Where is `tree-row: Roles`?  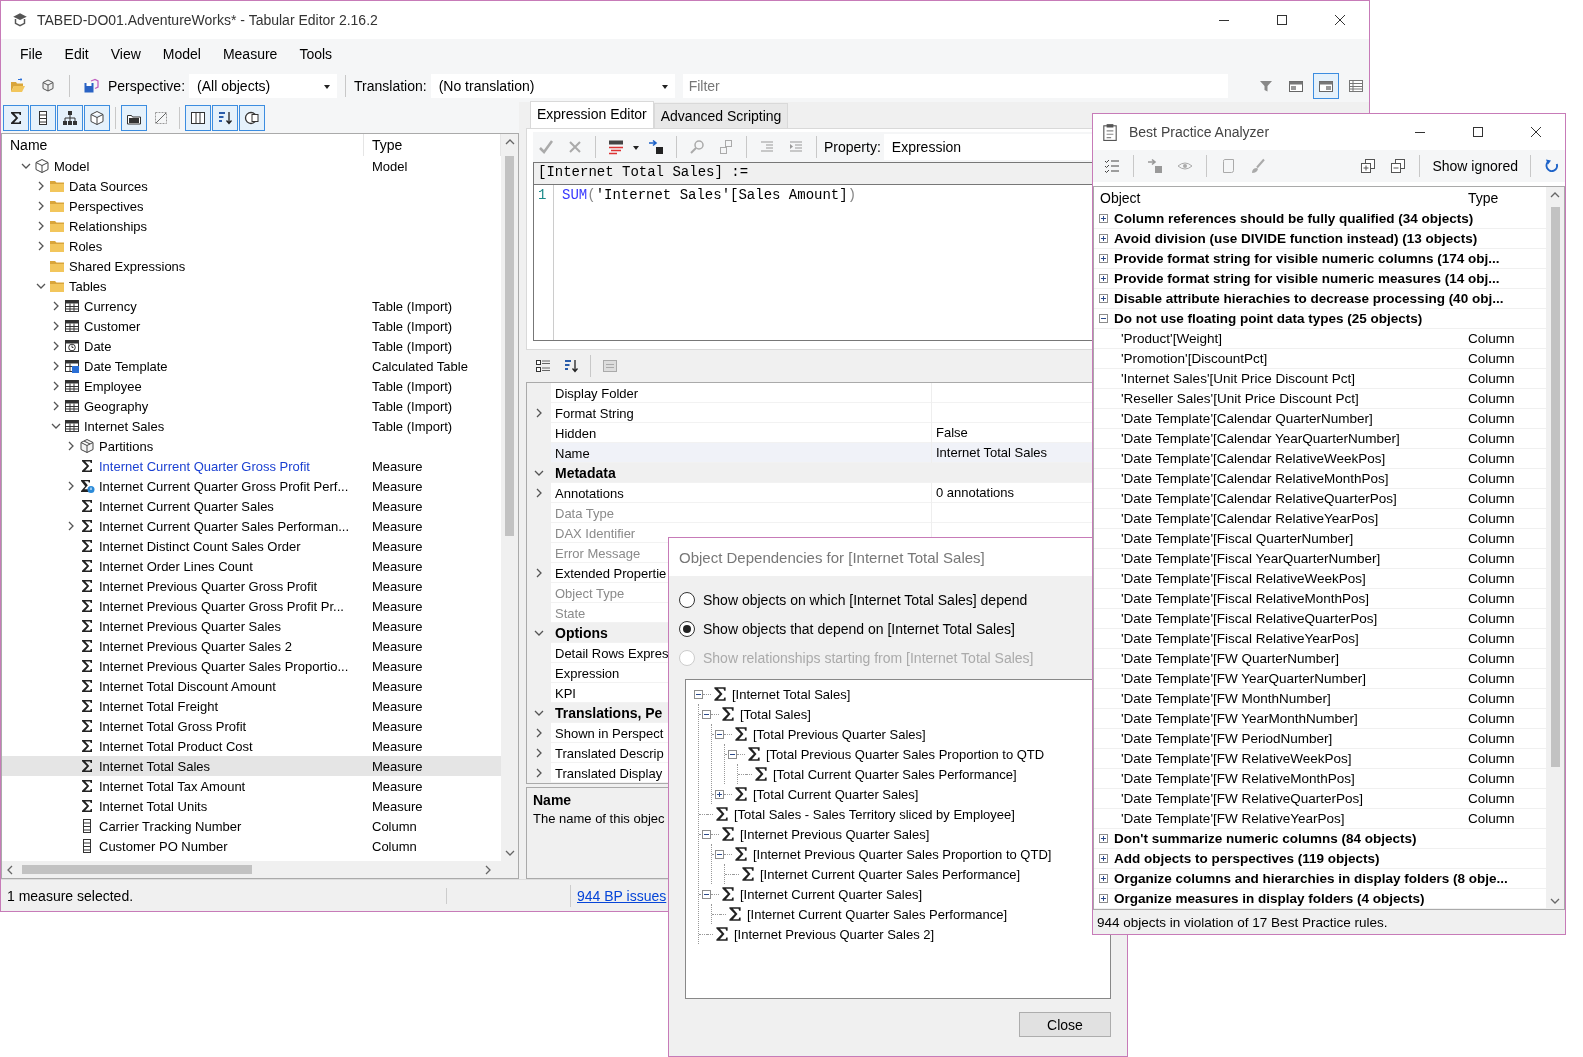 tree-row: Roles is located at coordinates (251, 246).